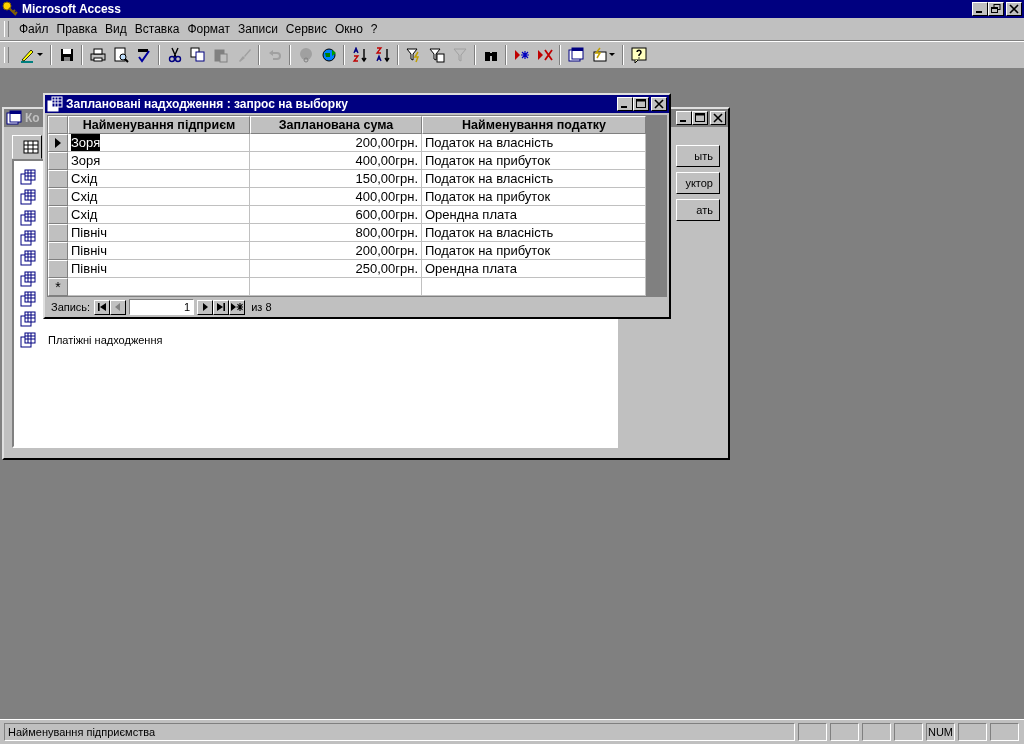  I want to click on new-record-button, so click(237, 307).